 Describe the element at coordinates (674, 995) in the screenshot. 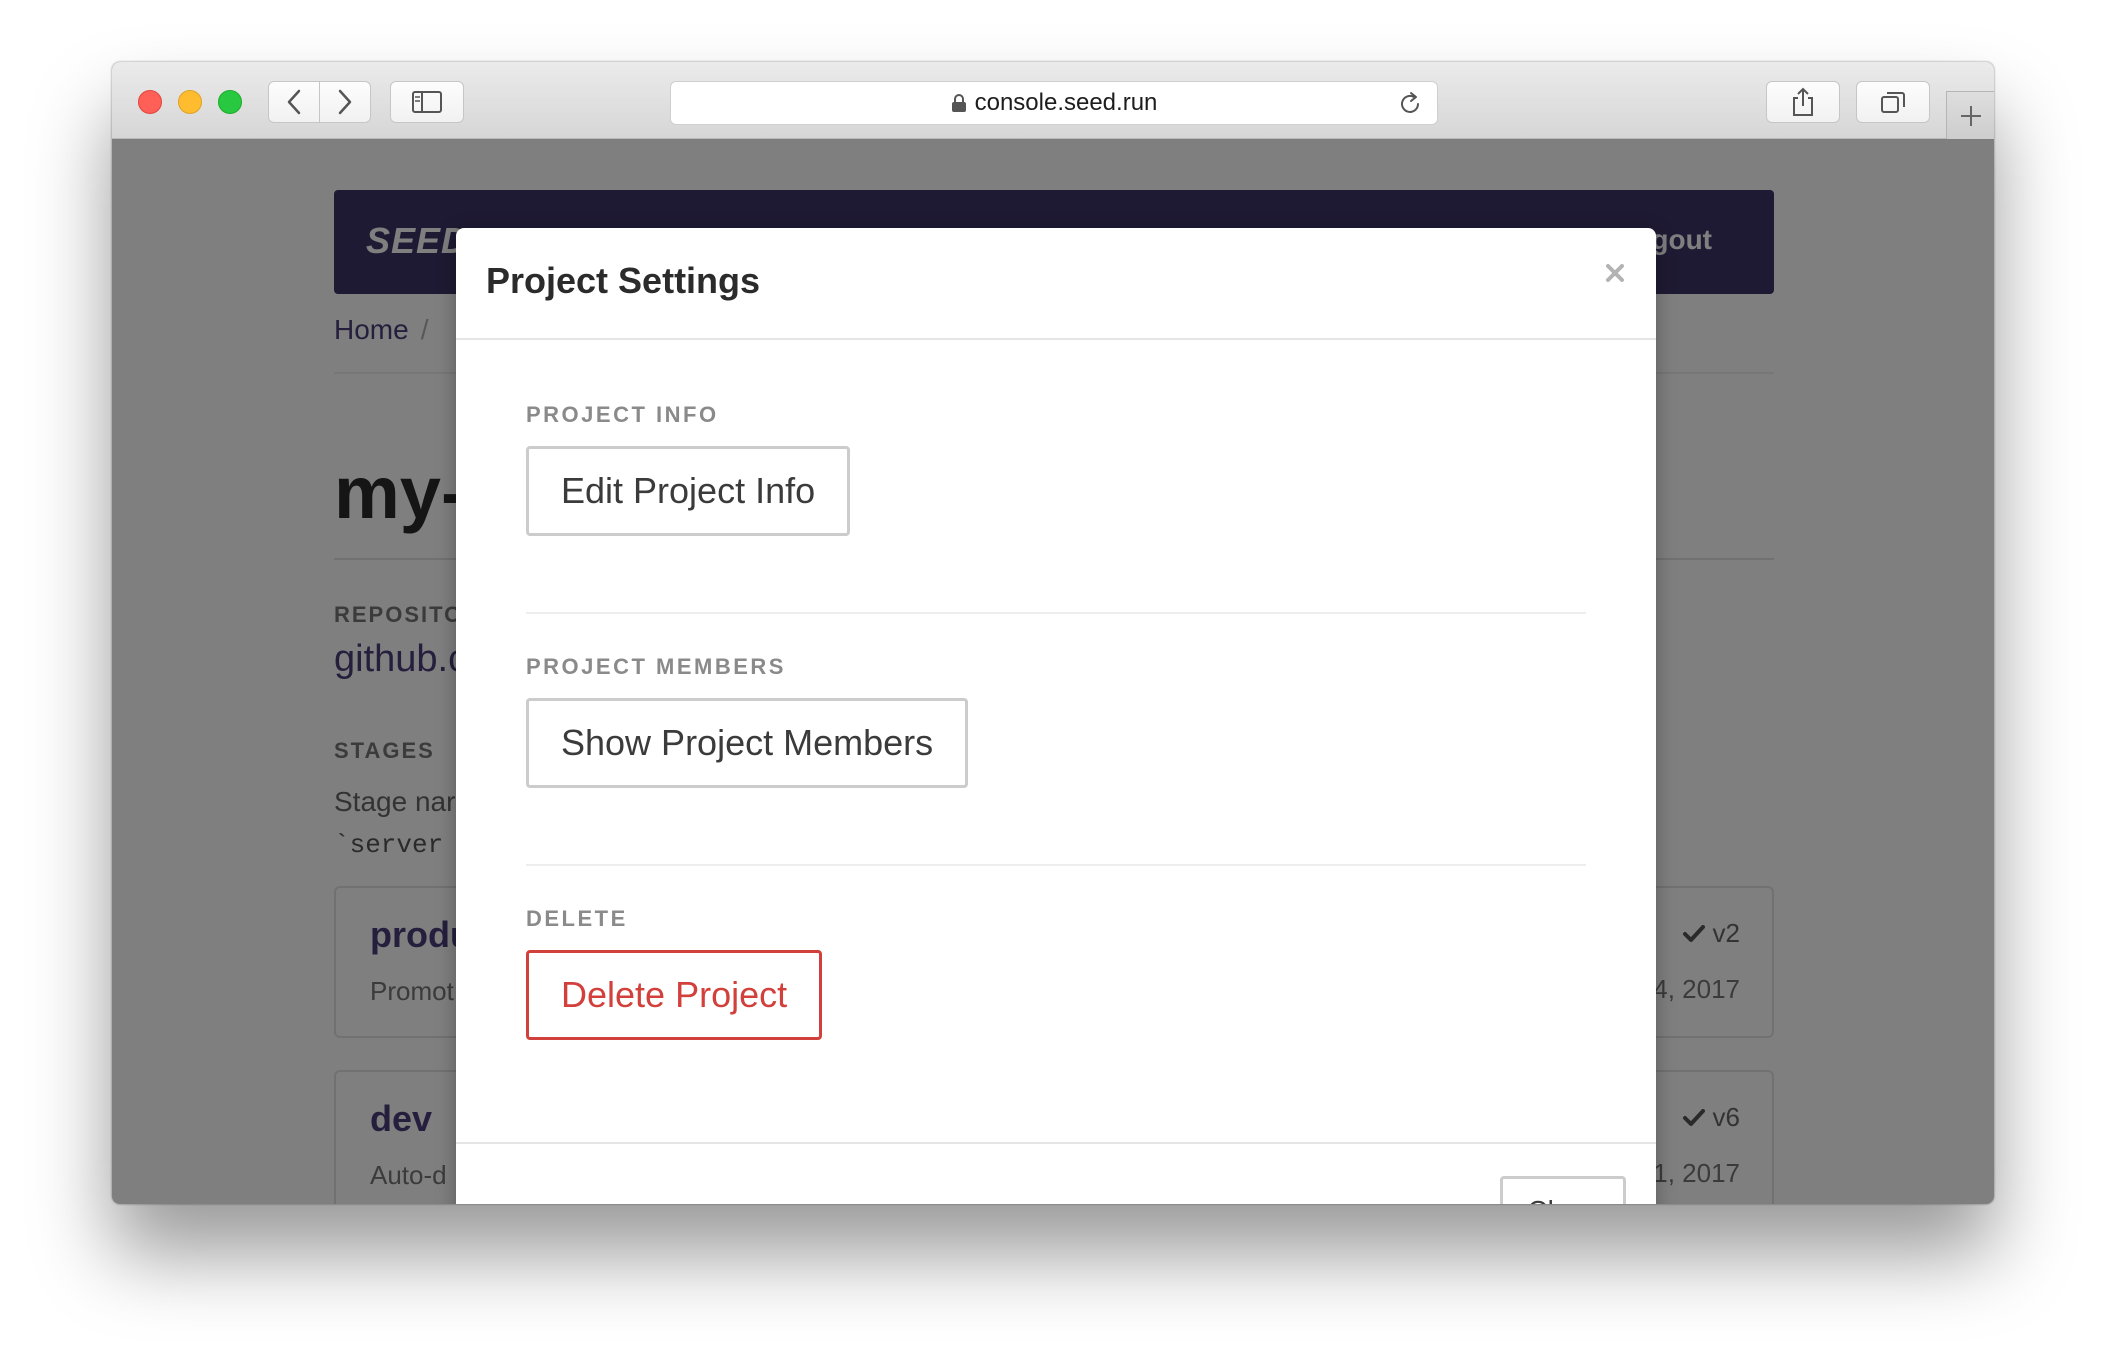

I see `delete-project-button: Delete Project` at that location.